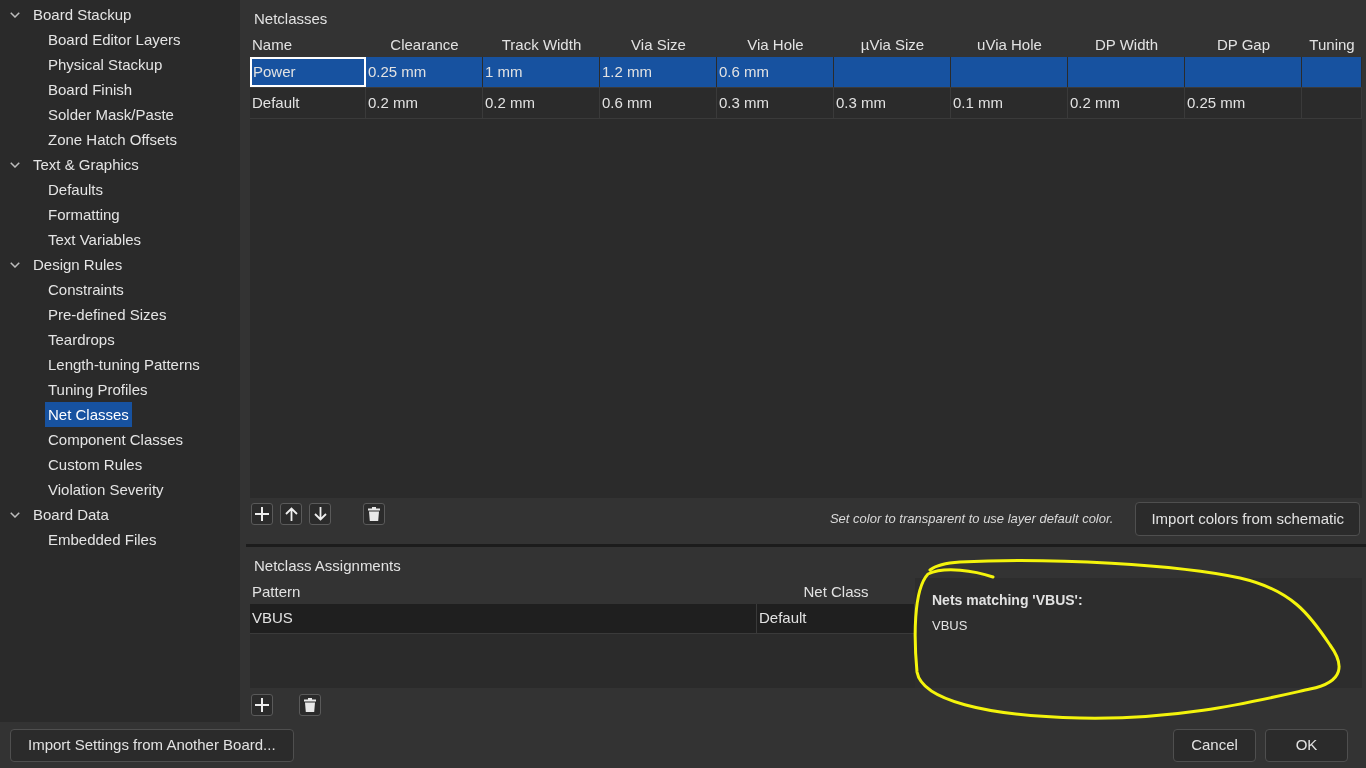 The image size is (1366, 768). Describe the element at coordinates (950, 626) in the screenshot. I see `net-name: VBUS` at that location.